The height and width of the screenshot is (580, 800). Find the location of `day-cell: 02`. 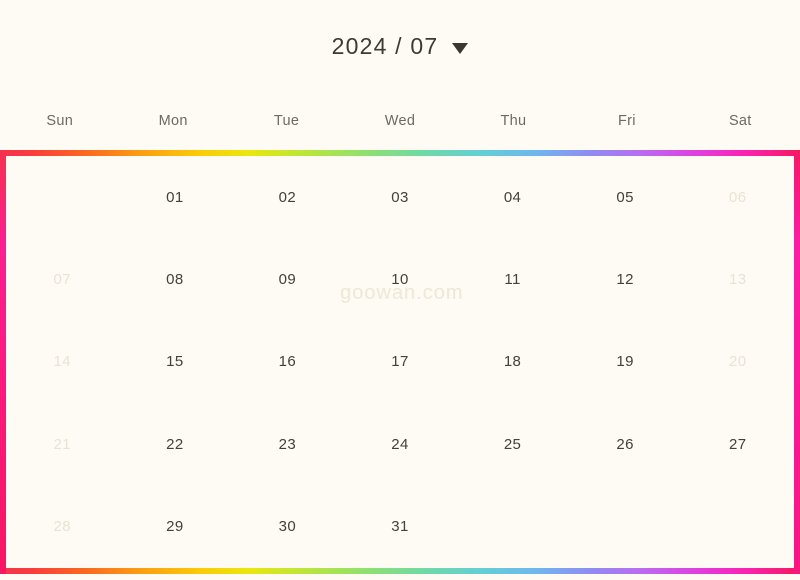

day-cell: 02 is located at coordinates (287, 197).